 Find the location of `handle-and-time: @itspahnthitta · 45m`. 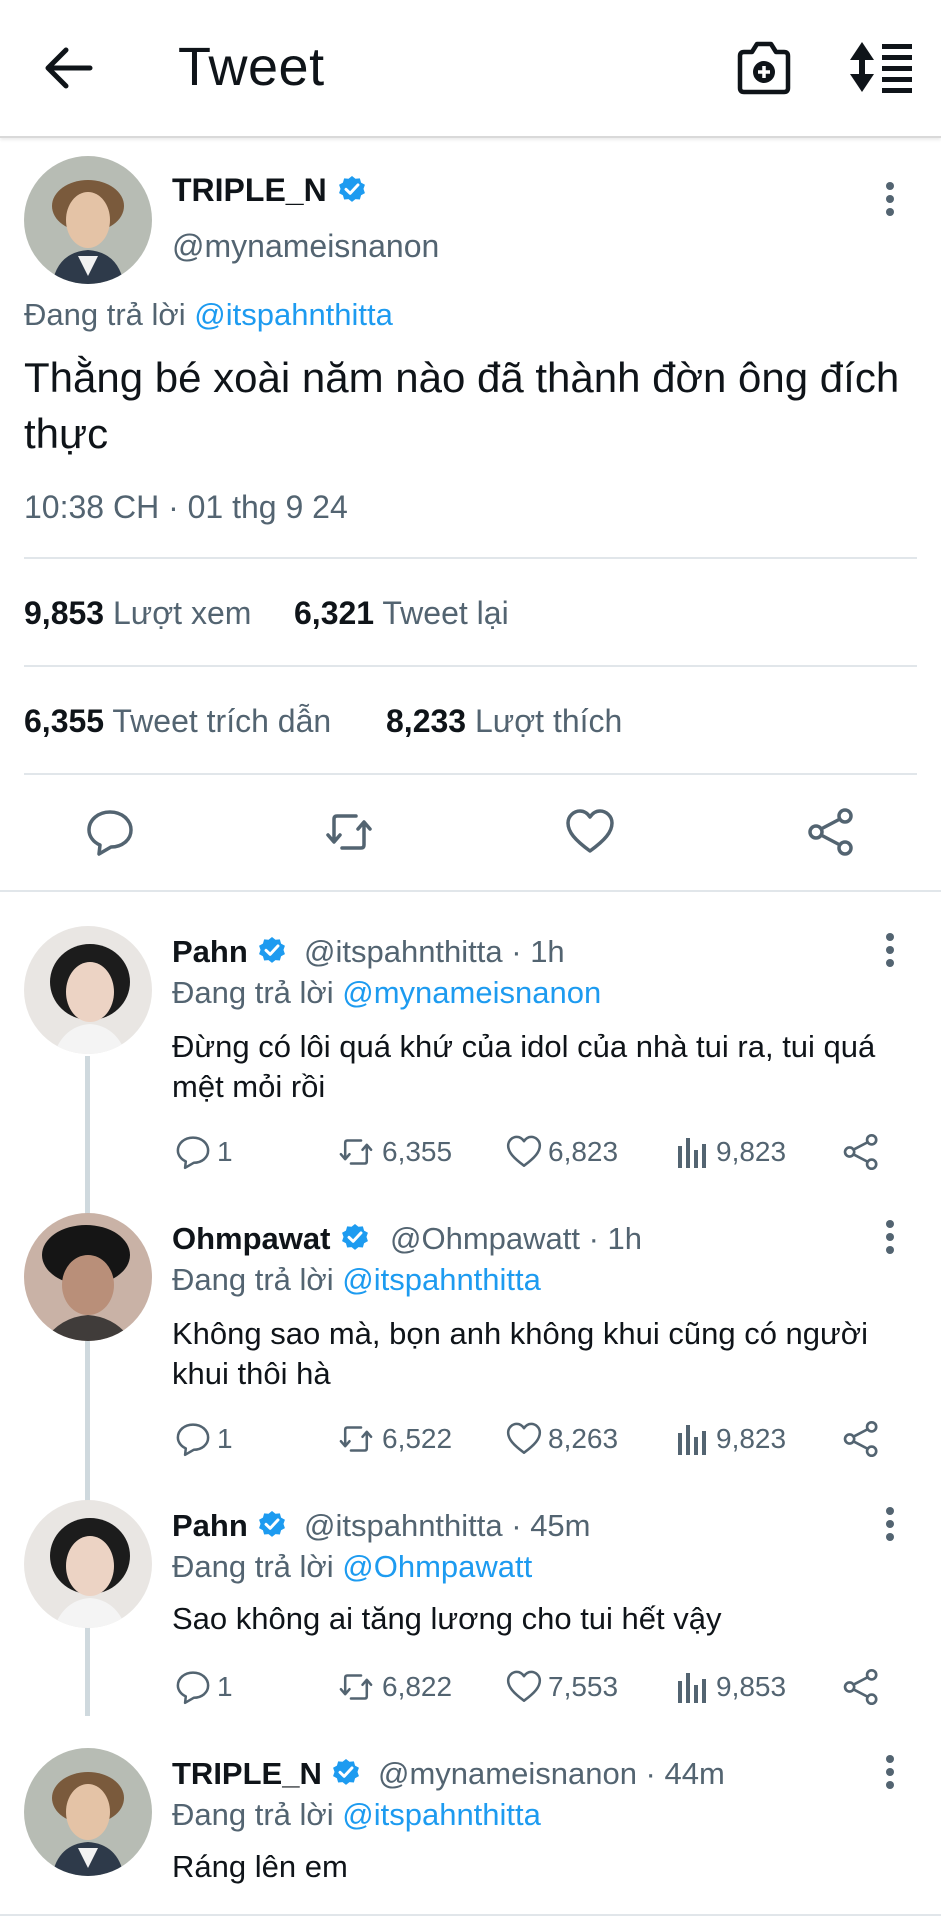

handle-and-time: @itspahnthitta · 45m is located at coordinates (447, 1526).